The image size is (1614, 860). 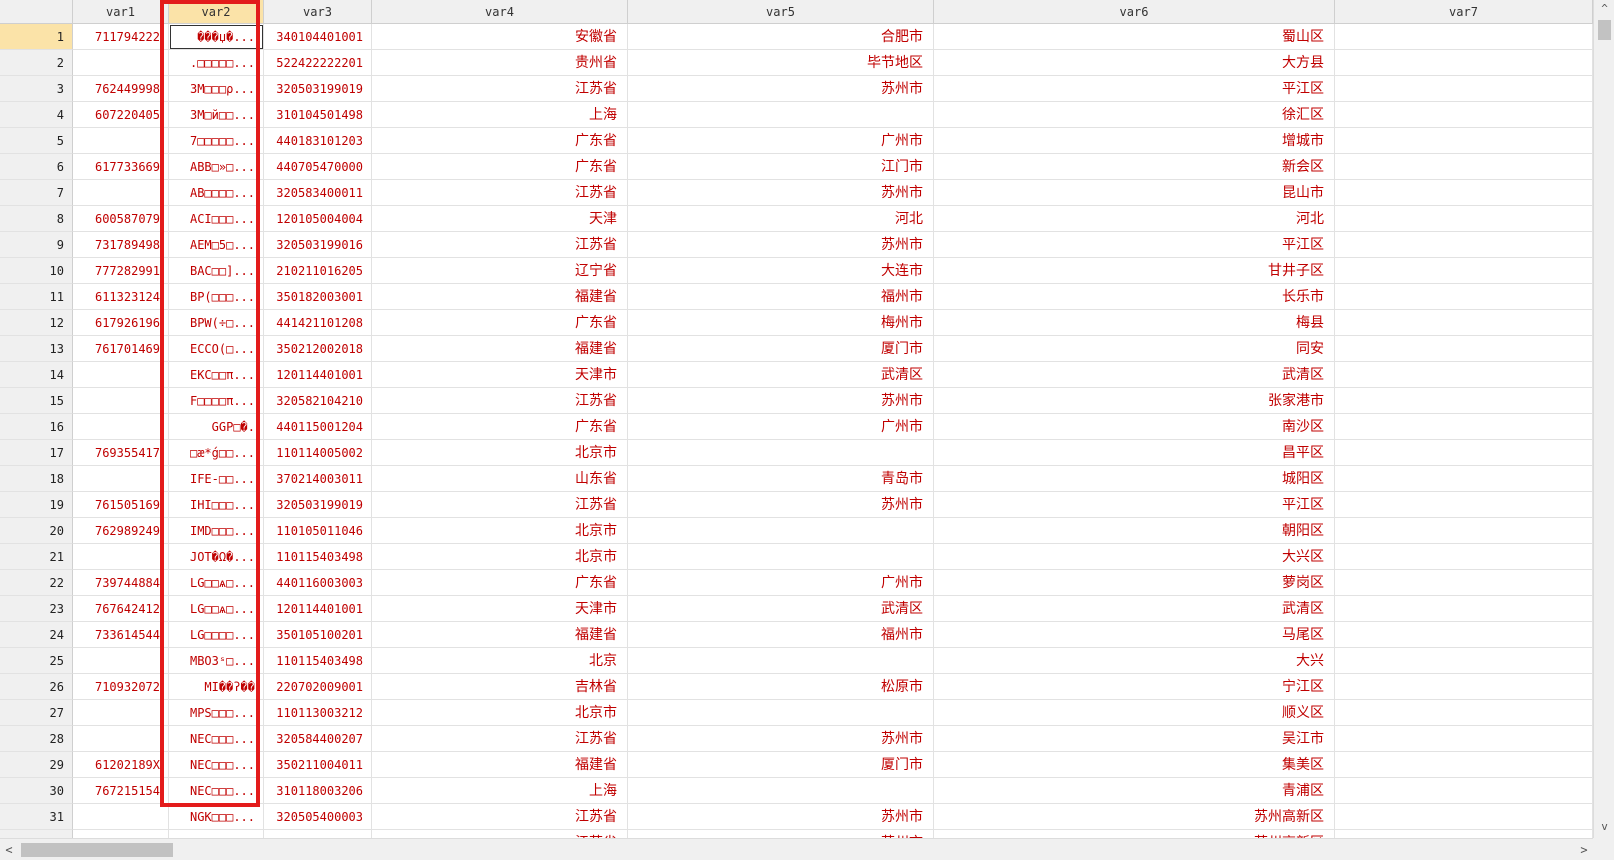 I want to click on cell-var2: GGP□�., so click(x=216, y=427).